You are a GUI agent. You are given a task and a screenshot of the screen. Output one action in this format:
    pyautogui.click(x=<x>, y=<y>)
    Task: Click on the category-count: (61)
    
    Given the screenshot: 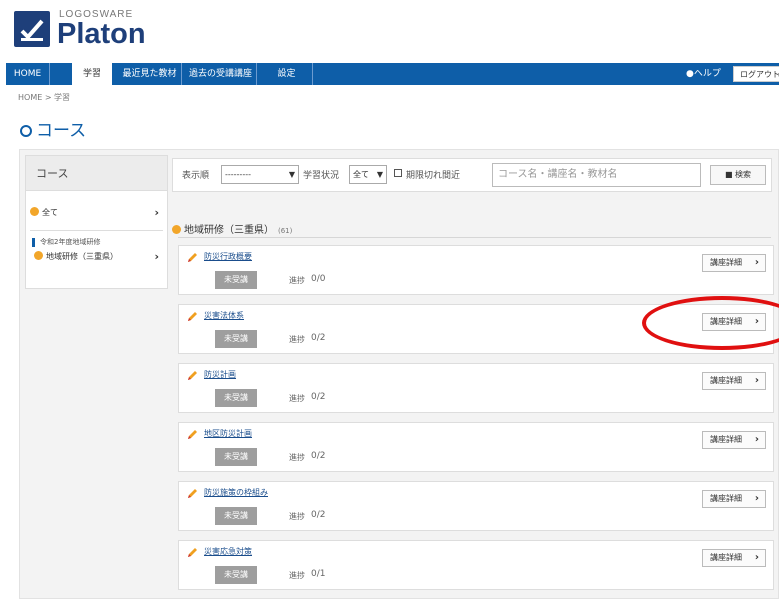 What is the action you would take?
    pyautogui.click(x=285, y=231)
    